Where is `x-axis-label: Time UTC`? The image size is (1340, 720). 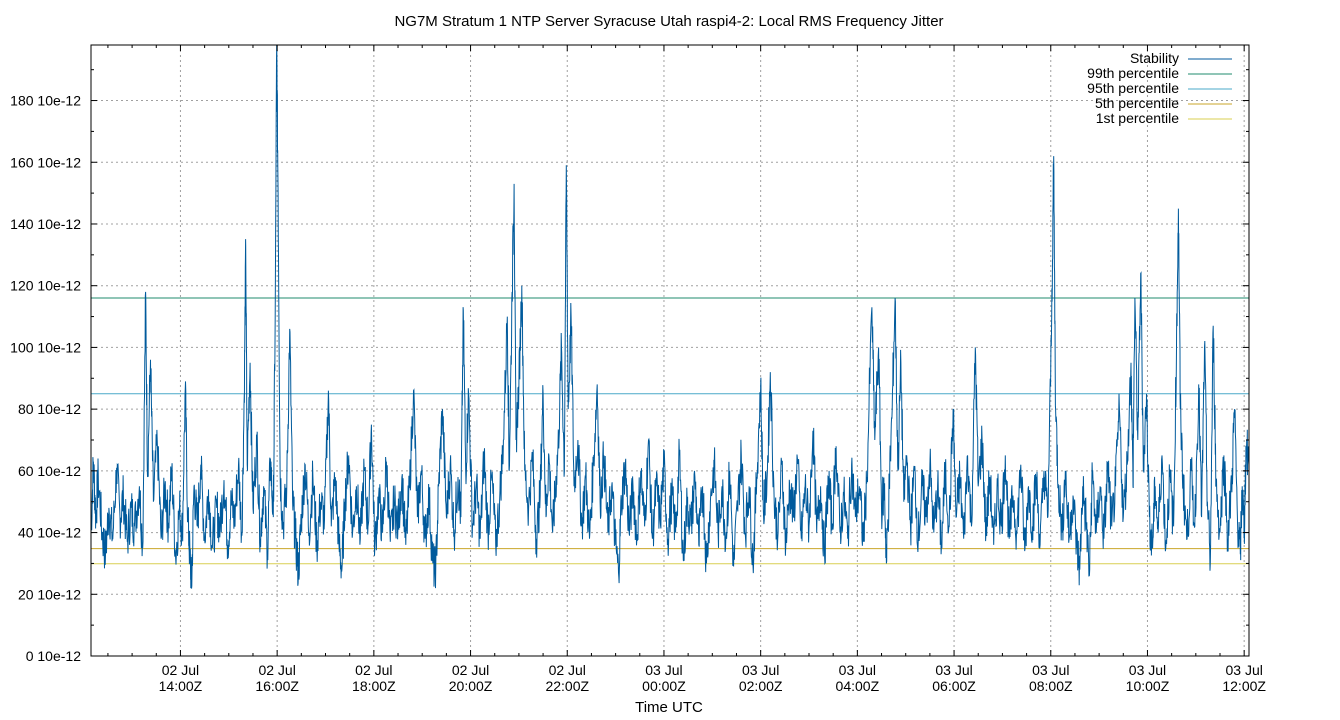
x-axis-label: Time UTC is located at coordinates (669, 707).